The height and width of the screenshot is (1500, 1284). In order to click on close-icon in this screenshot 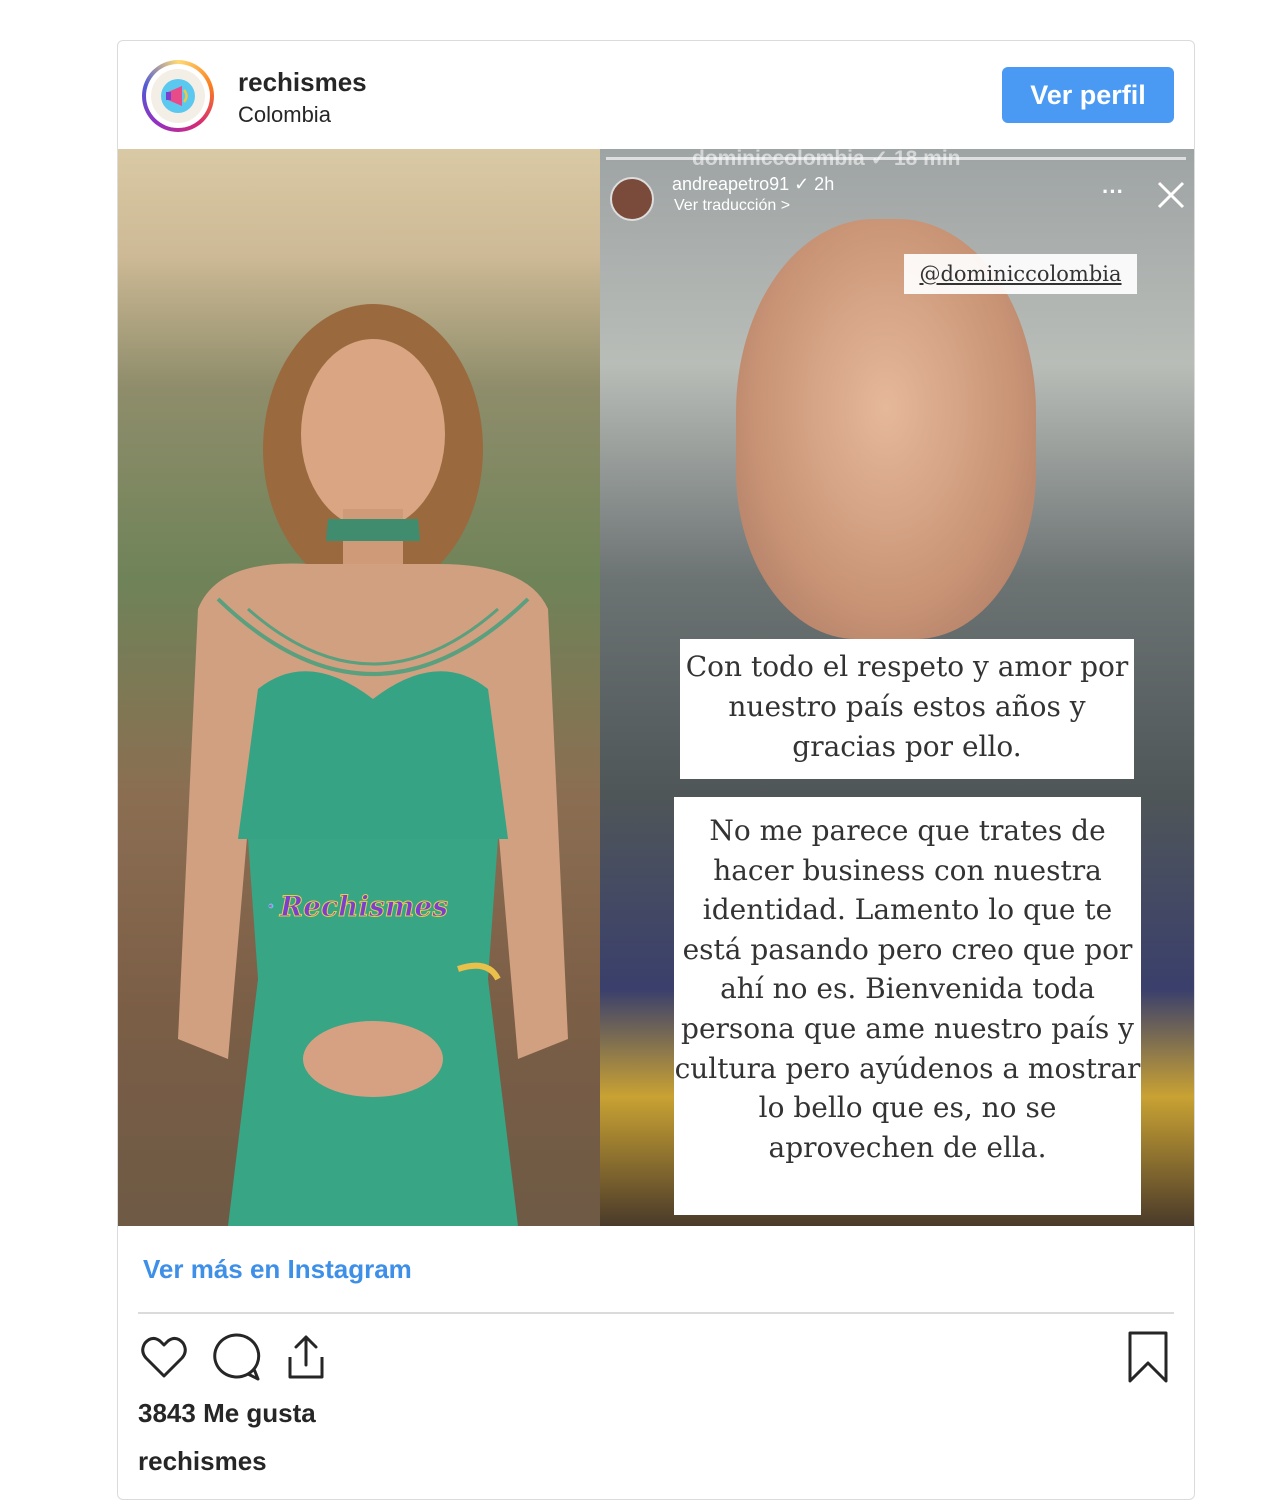, I will do `click(1171, 195)`.